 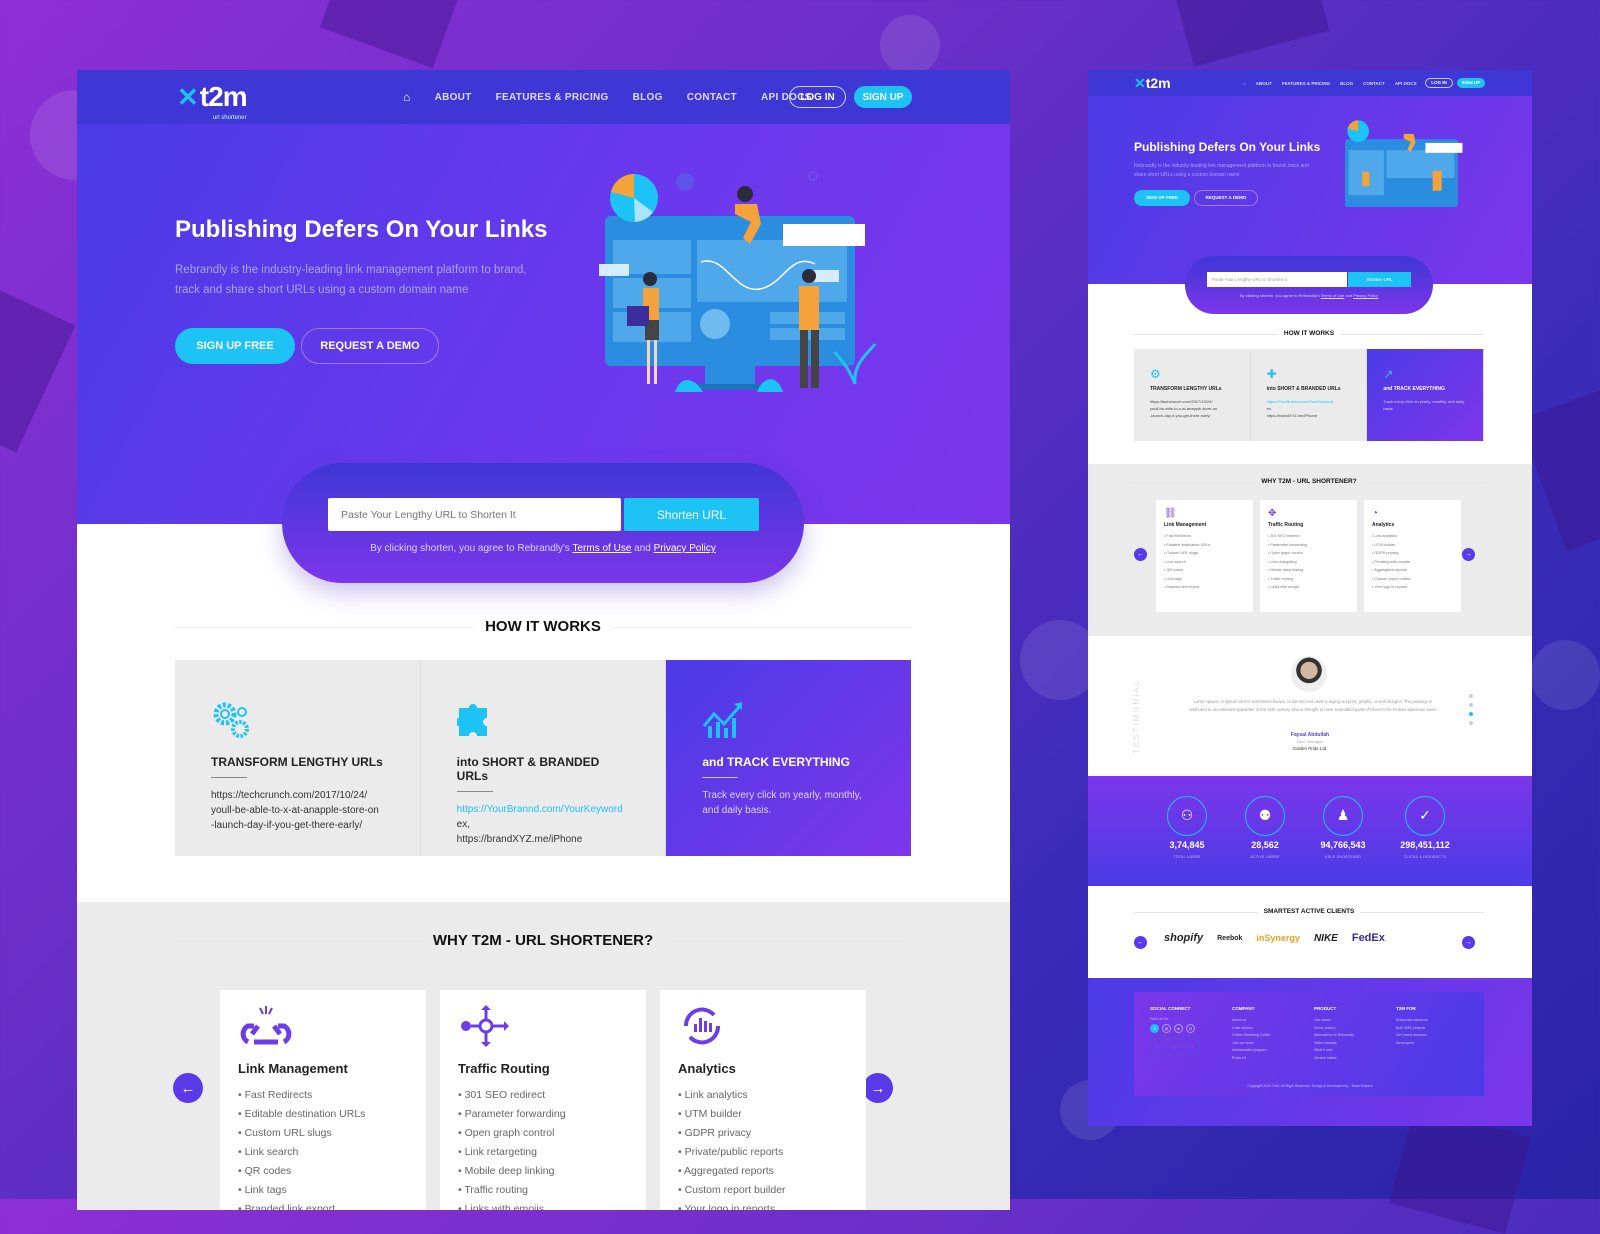 I want to click on growth-chart-icon: ↗, so click(x=1388, y=374).